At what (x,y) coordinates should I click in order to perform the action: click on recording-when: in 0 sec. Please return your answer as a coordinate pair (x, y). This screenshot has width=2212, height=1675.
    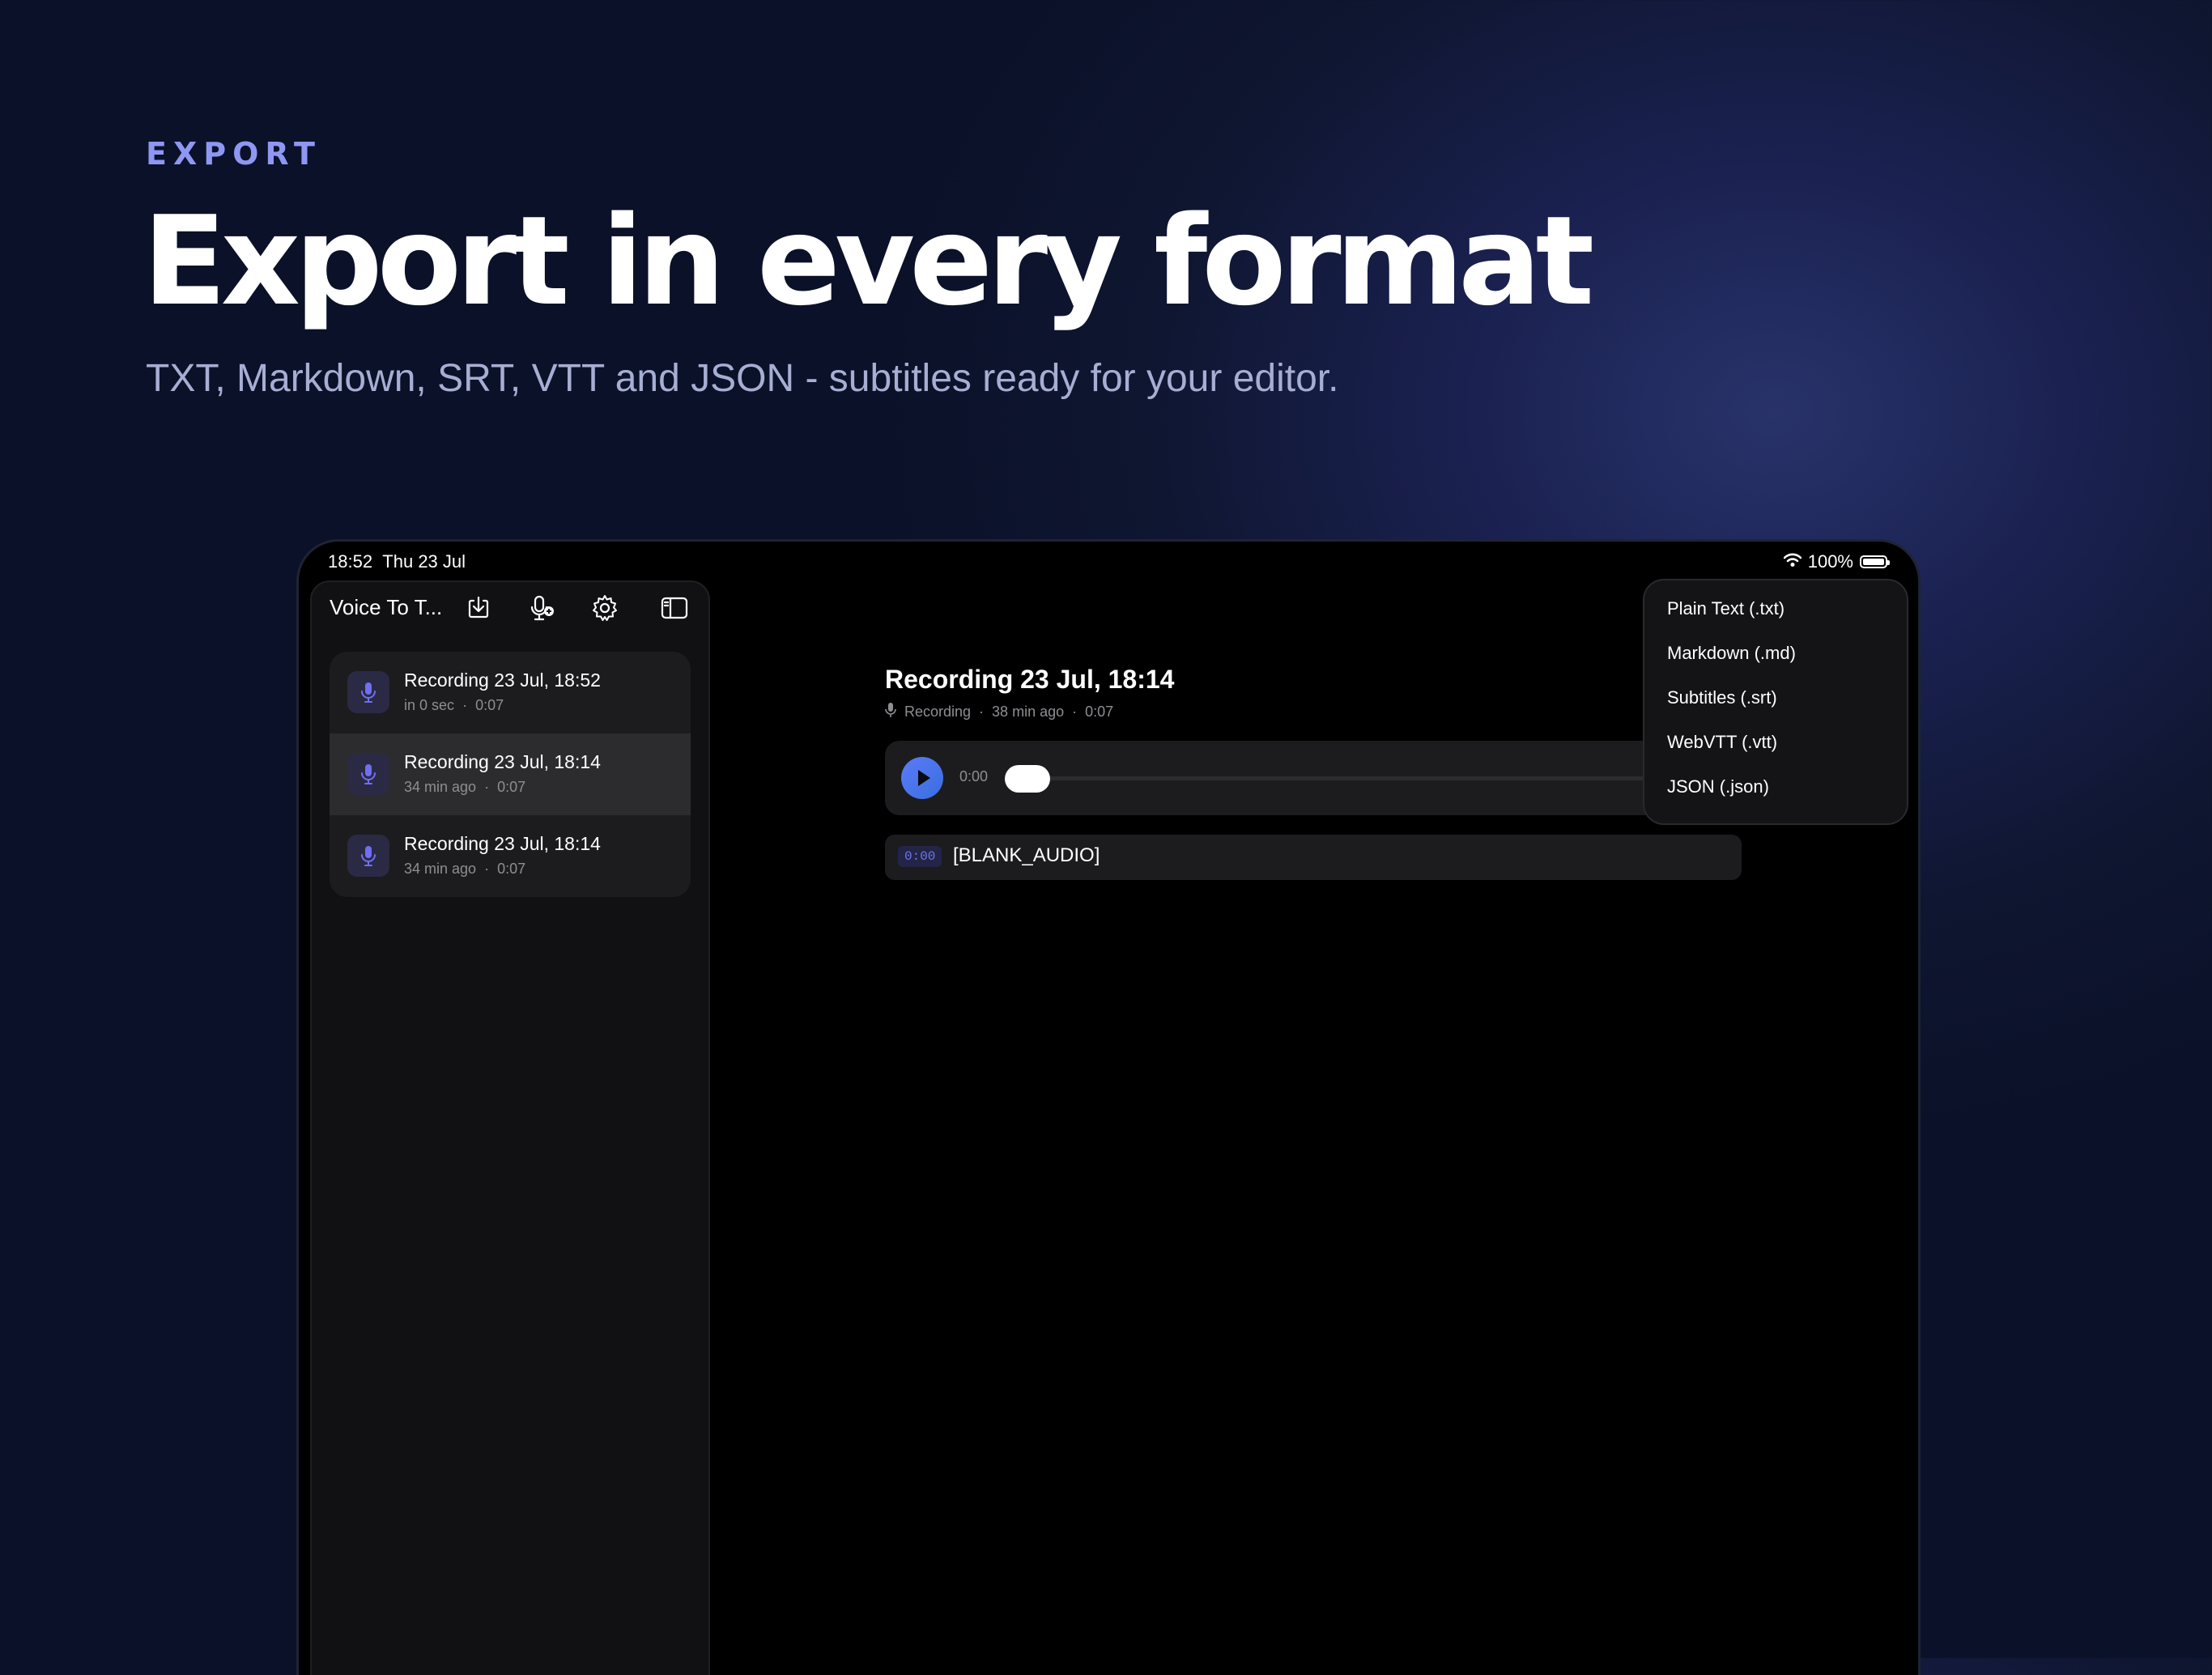
    Looking at the image, I should click on (430, 705).